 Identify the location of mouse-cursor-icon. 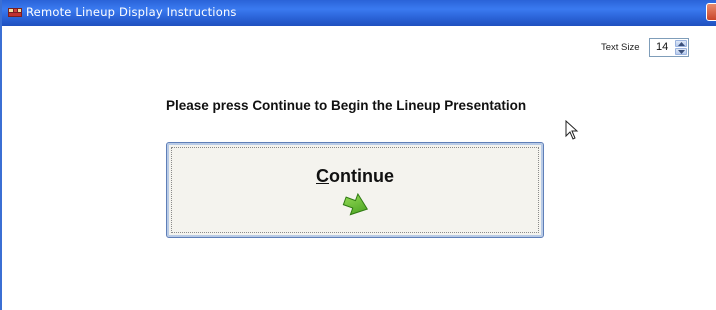
(572, 130).